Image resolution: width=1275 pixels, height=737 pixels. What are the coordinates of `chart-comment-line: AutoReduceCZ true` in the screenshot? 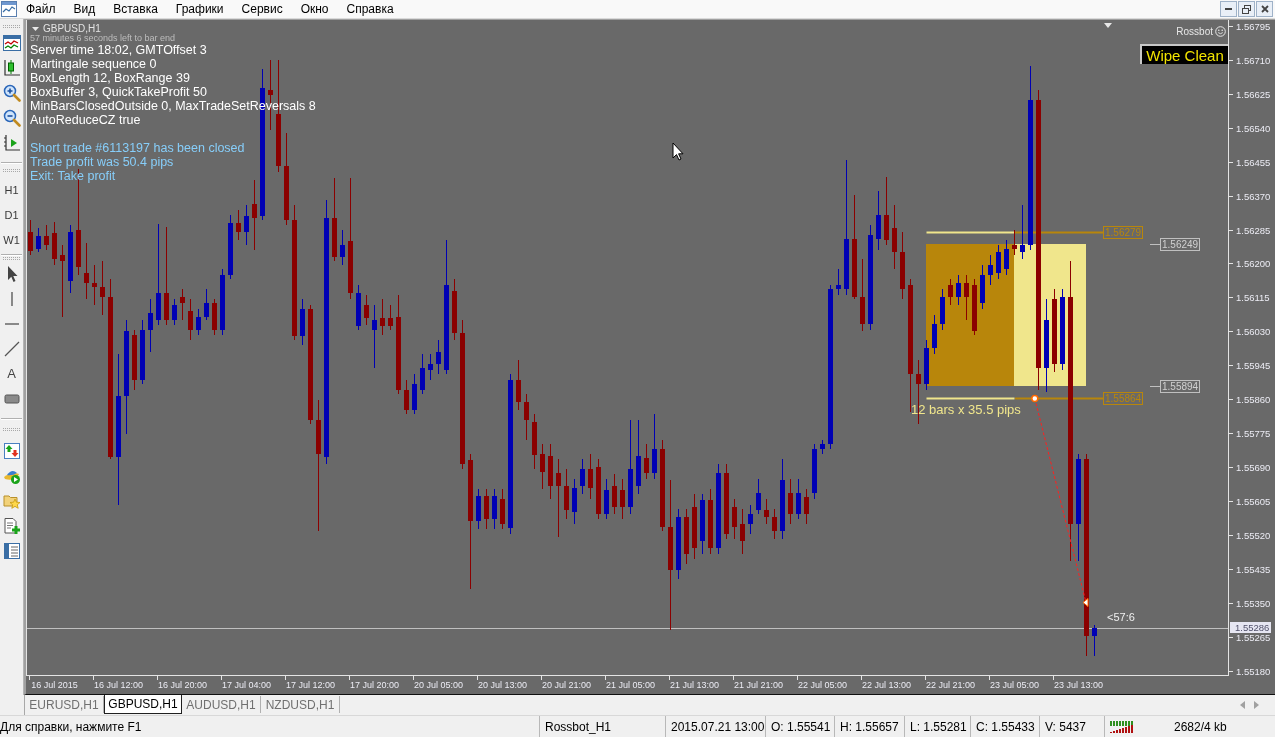 It's located at (86, 120).